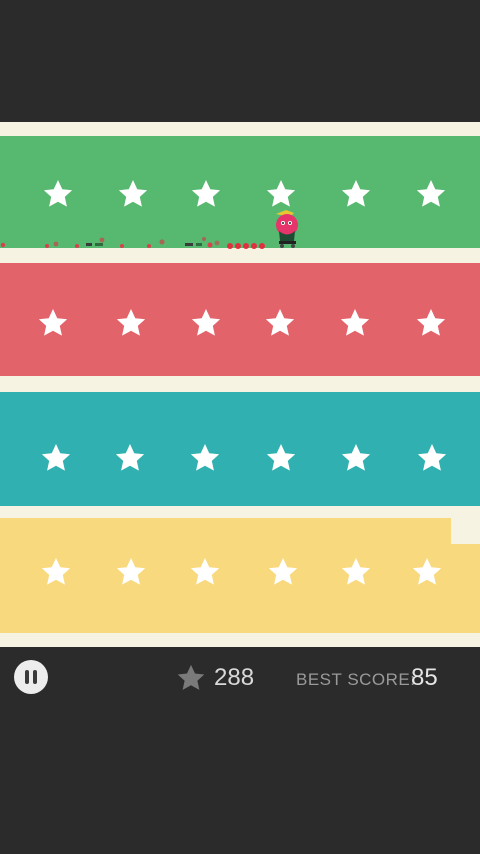 This screenshot has width=480, height=854. I want to click on hud-bar: 288 BEST SCORE: 85, so click(240, 680).